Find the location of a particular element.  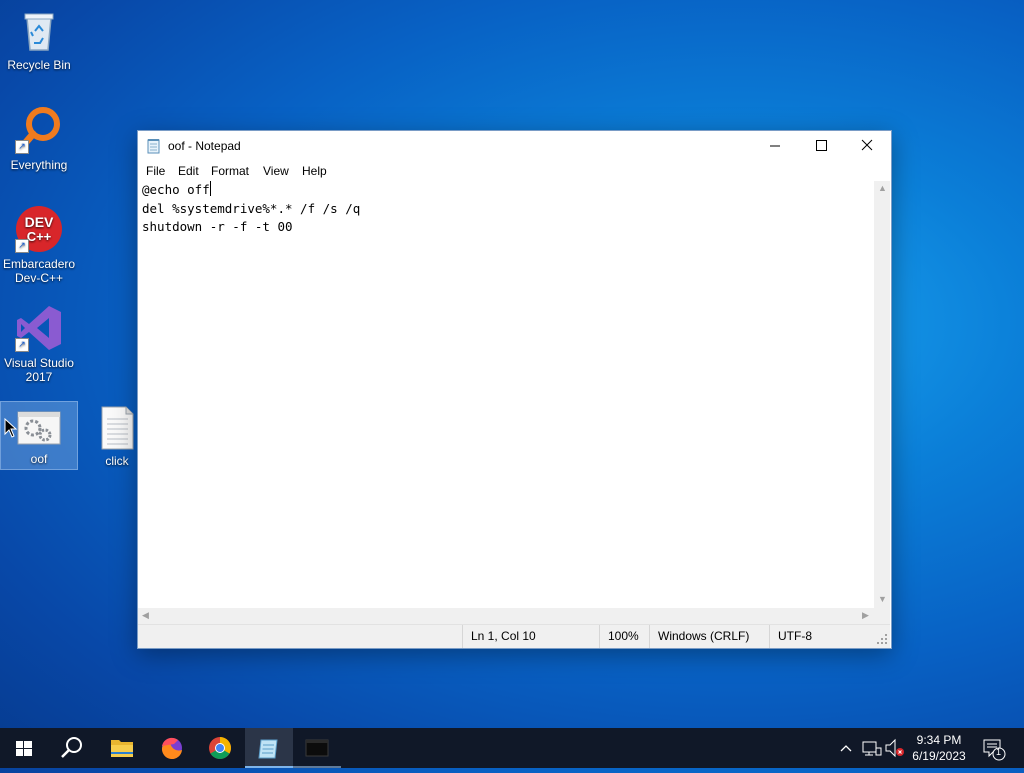

notepad-taskbar-button is located at coordinates (269, 748).